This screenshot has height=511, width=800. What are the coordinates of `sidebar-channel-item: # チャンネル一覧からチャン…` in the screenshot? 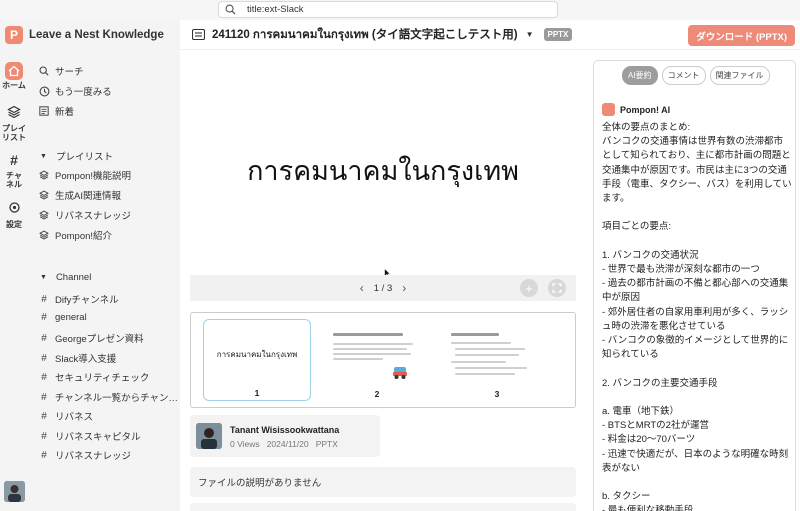 It's located at (108, 397).